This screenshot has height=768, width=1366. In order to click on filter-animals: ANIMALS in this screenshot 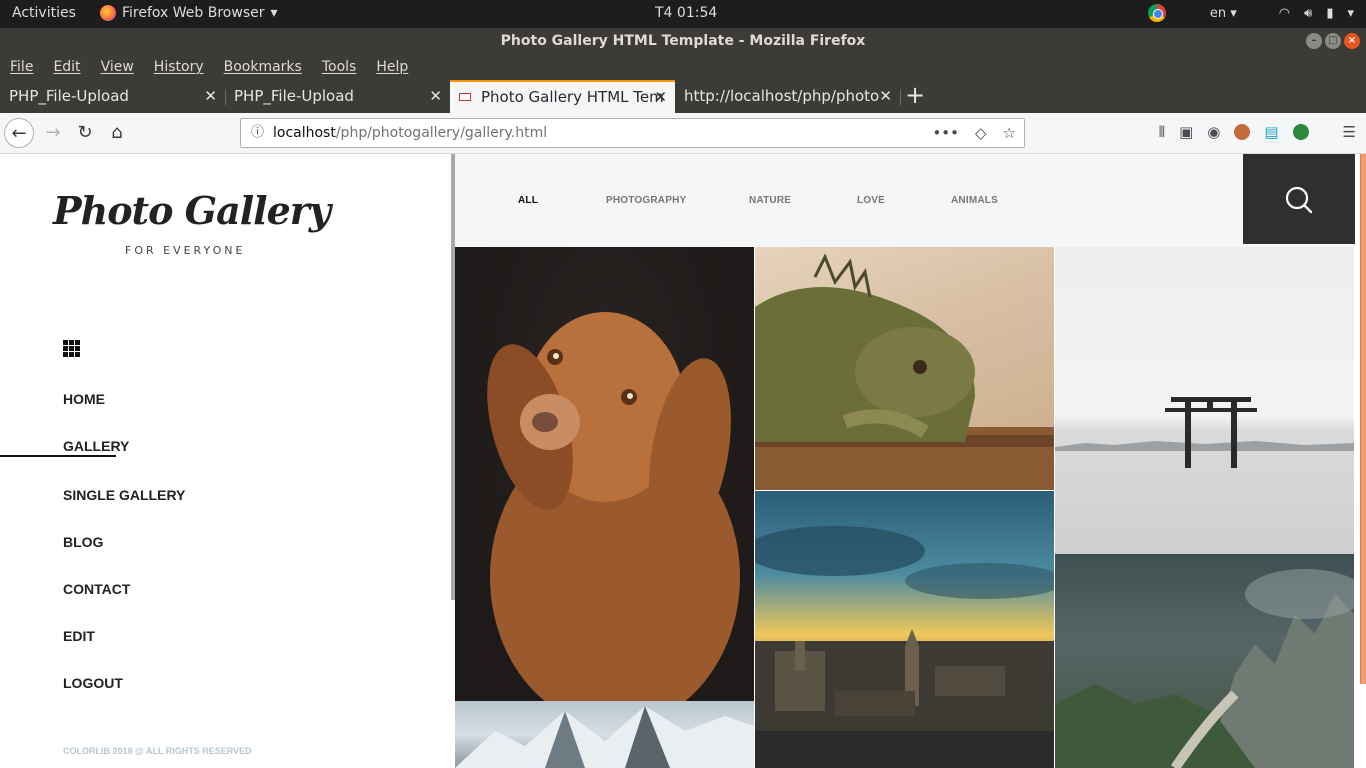, I will do `click(974, 200)`.